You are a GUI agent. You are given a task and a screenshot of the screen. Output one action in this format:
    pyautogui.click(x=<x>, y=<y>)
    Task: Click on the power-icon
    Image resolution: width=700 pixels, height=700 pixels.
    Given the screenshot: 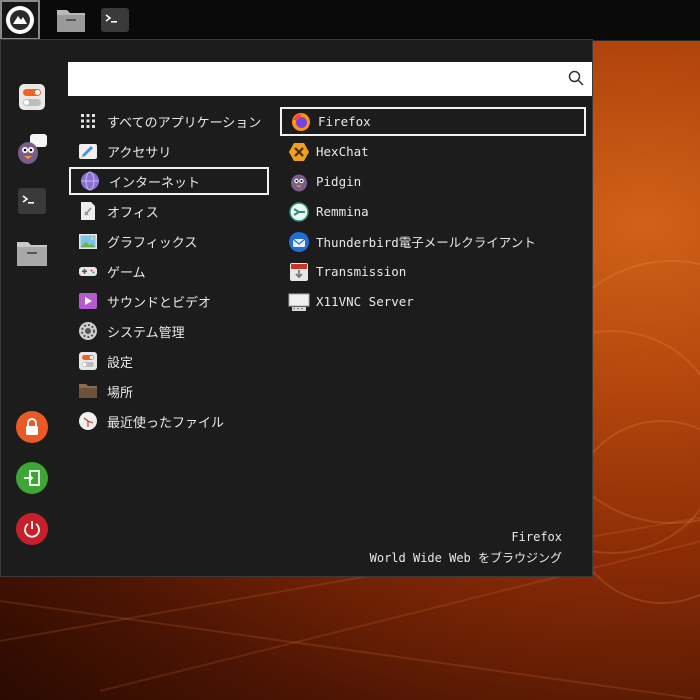 What is the action you would take?
    pyautogui.click(x=32, y=529)
    